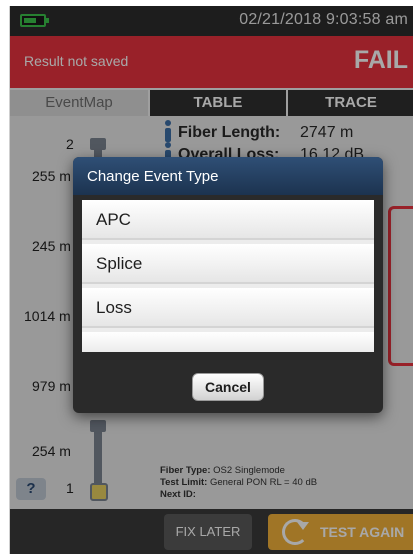 This screenshot has width=413, height=554. I want to click on list-more-items, so click(228, 342).